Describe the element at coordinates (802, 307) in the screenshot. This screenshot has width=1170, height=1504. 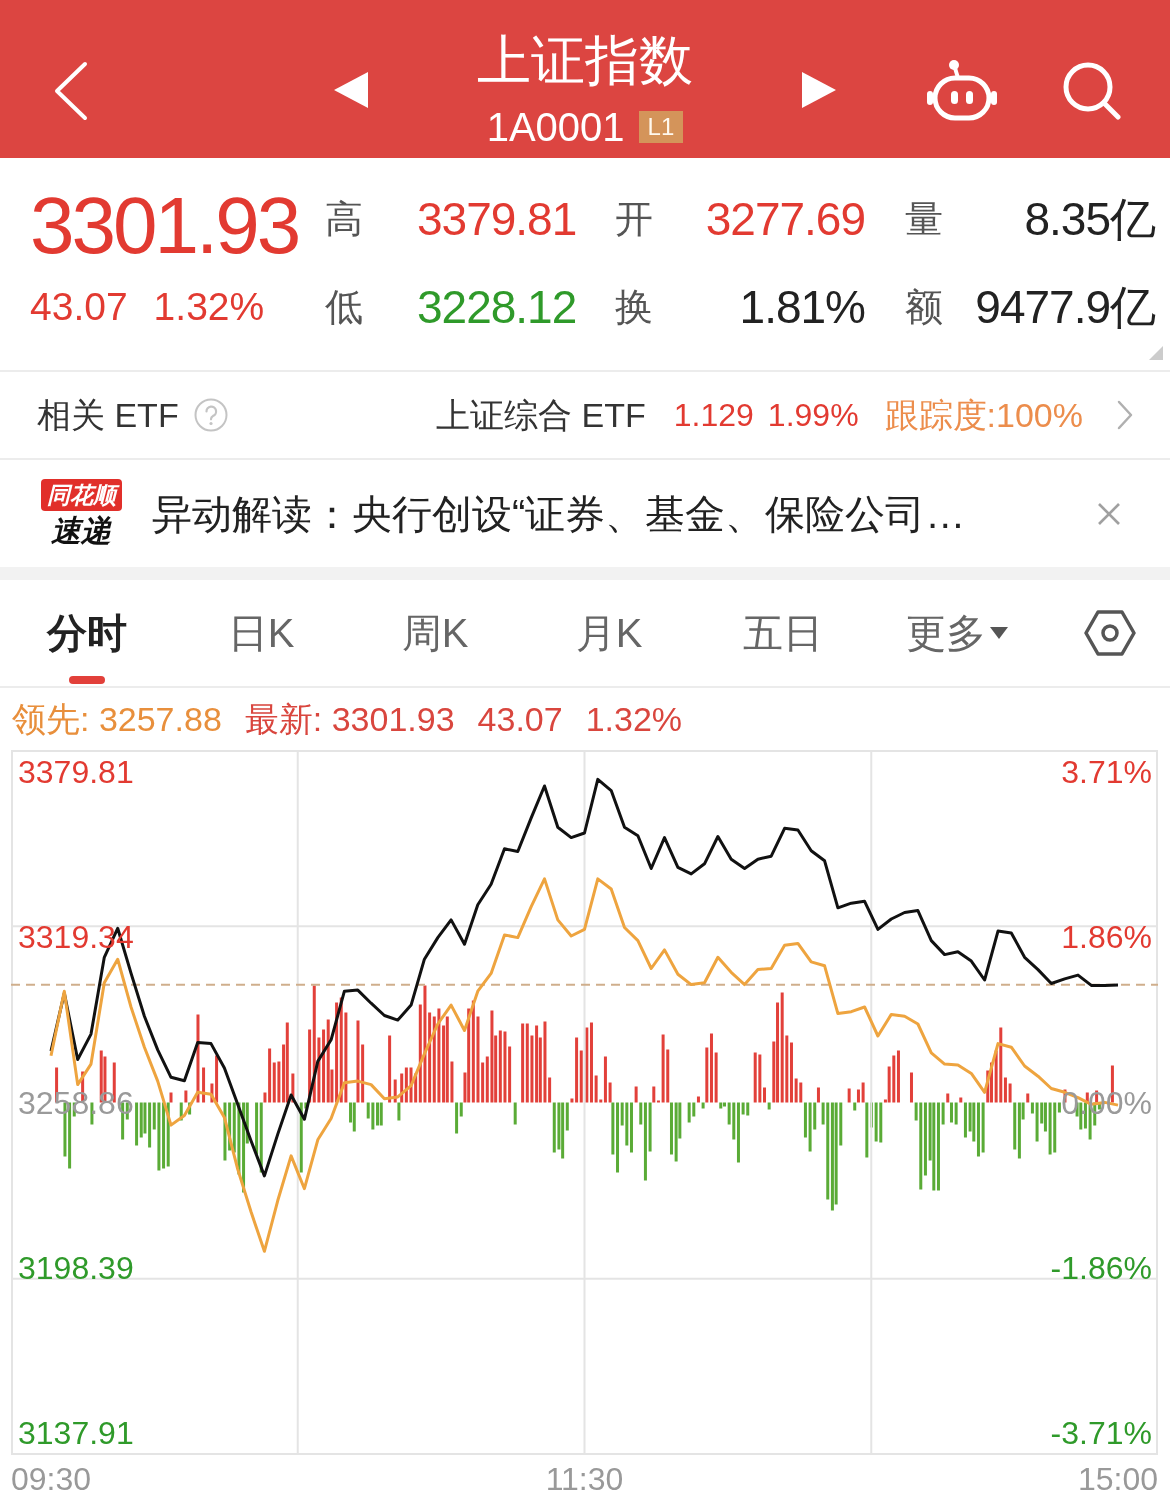
I see `stat-value: 1.81%` at that location.